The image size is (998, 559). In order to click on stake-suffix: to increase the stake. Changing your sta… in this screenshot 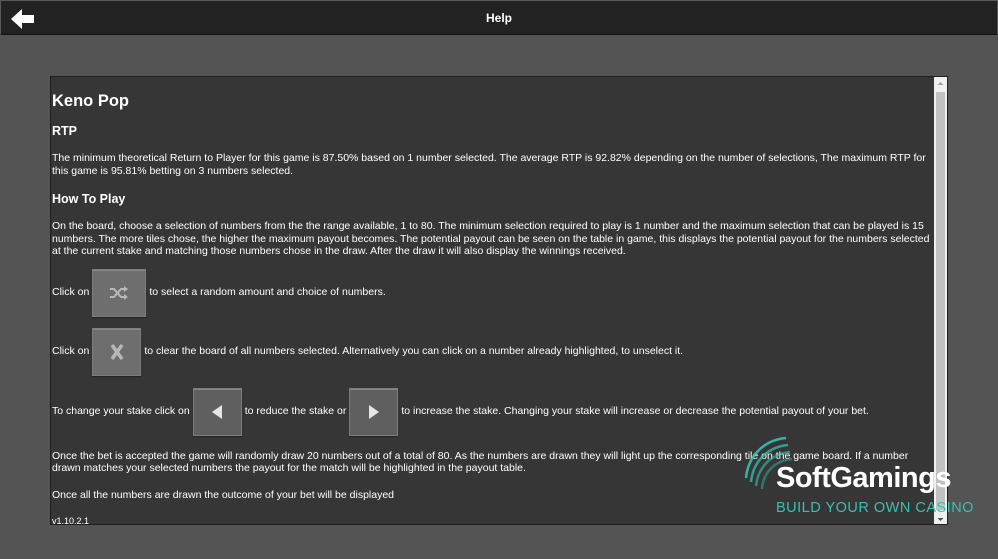, I will do `click(635, 411)`.